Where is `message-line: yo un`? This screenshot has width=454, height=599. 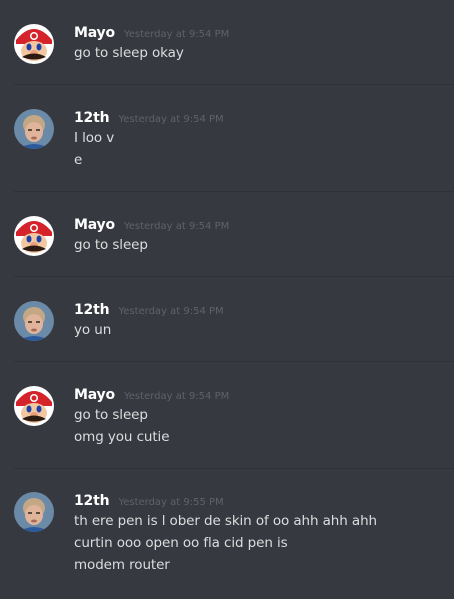 message-line: yo un is located at coordinates (93, 330).